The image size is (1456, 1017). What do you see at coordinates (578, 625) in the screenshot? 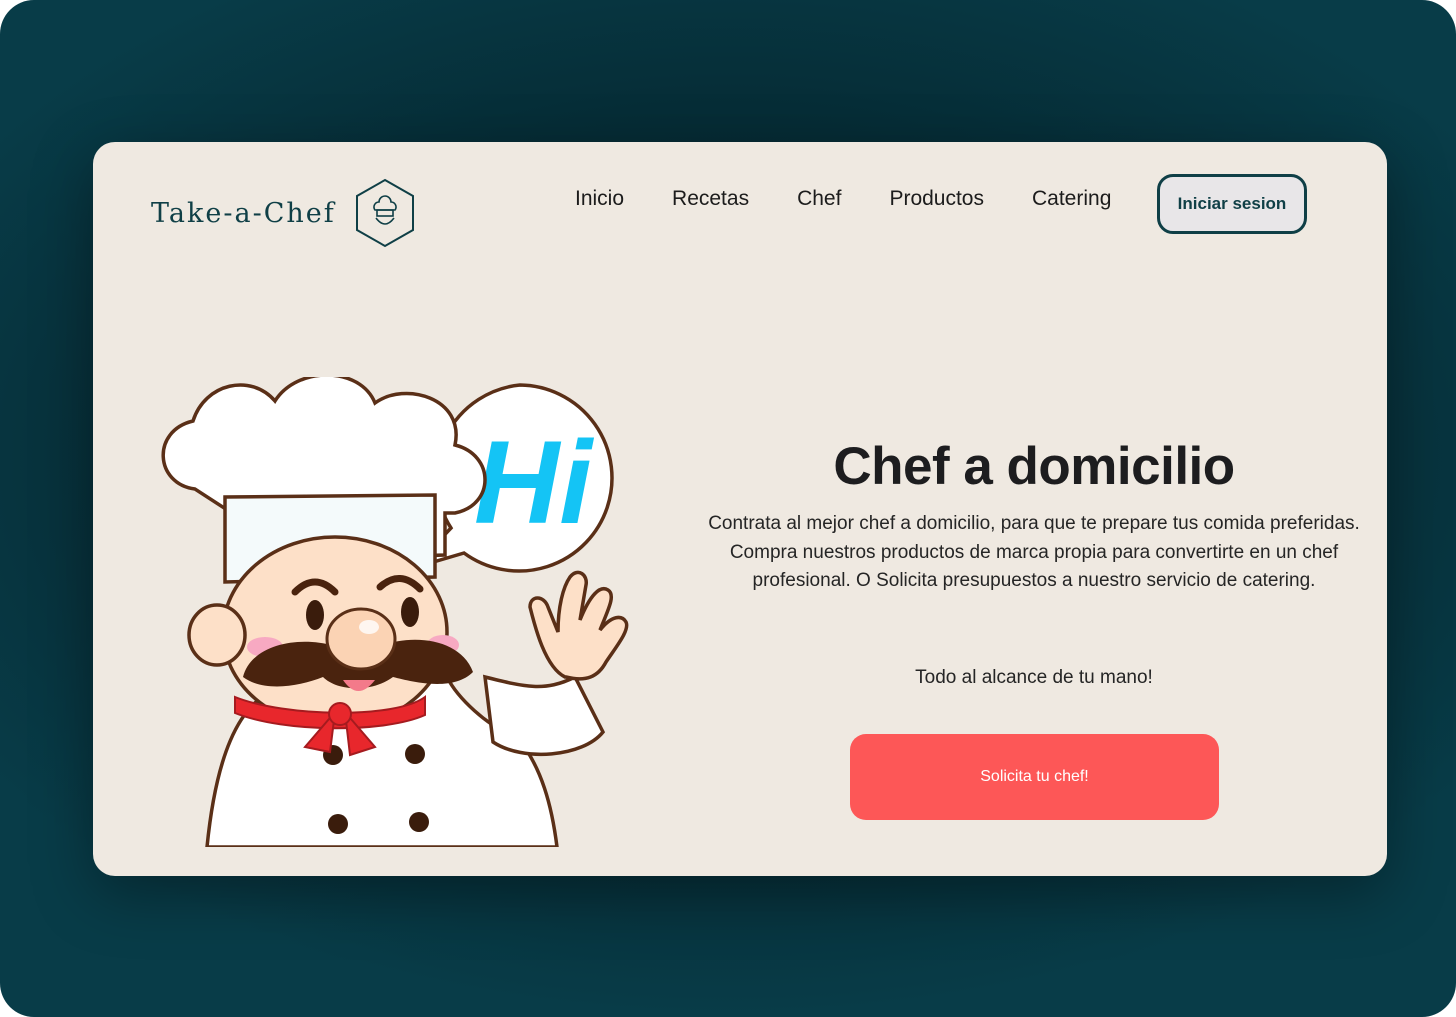
I see `waving-hand` at bounding box center [578, 625].